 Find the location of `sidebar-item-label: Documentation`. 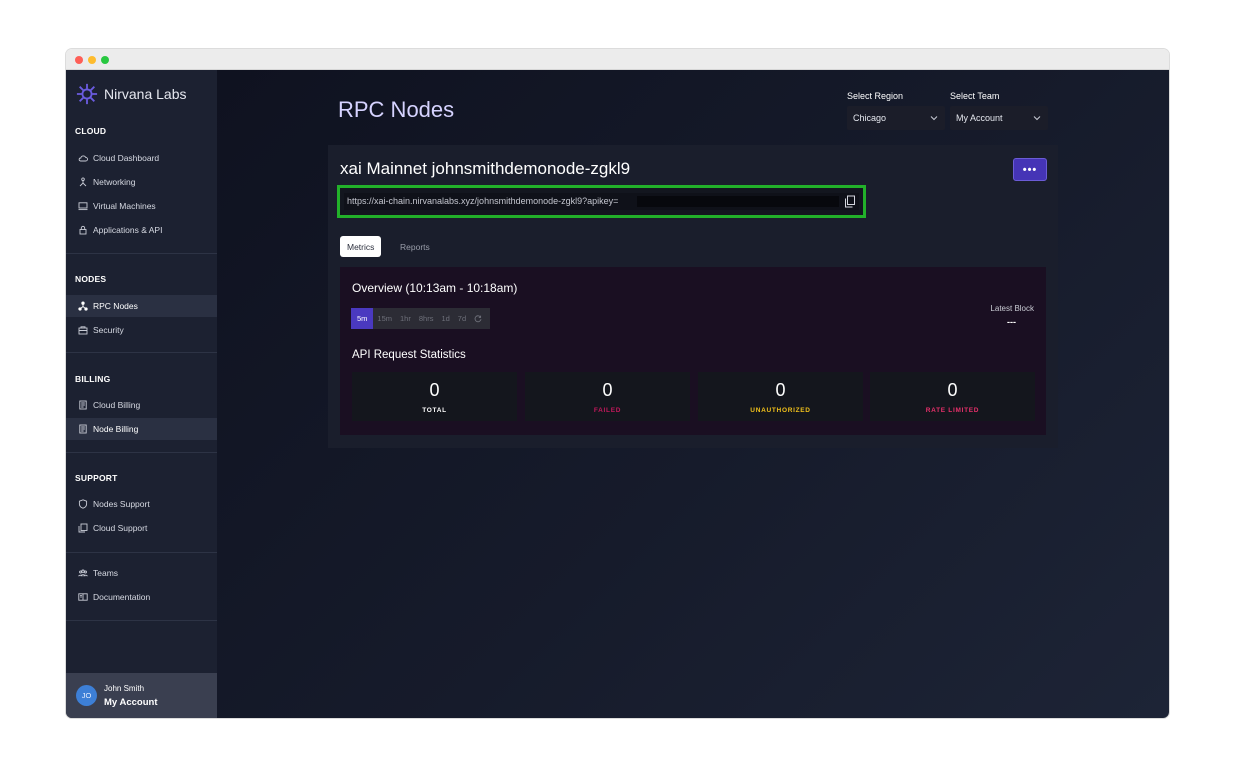

sidebar-item-label: Documentation is located at coordinates (122, 597).